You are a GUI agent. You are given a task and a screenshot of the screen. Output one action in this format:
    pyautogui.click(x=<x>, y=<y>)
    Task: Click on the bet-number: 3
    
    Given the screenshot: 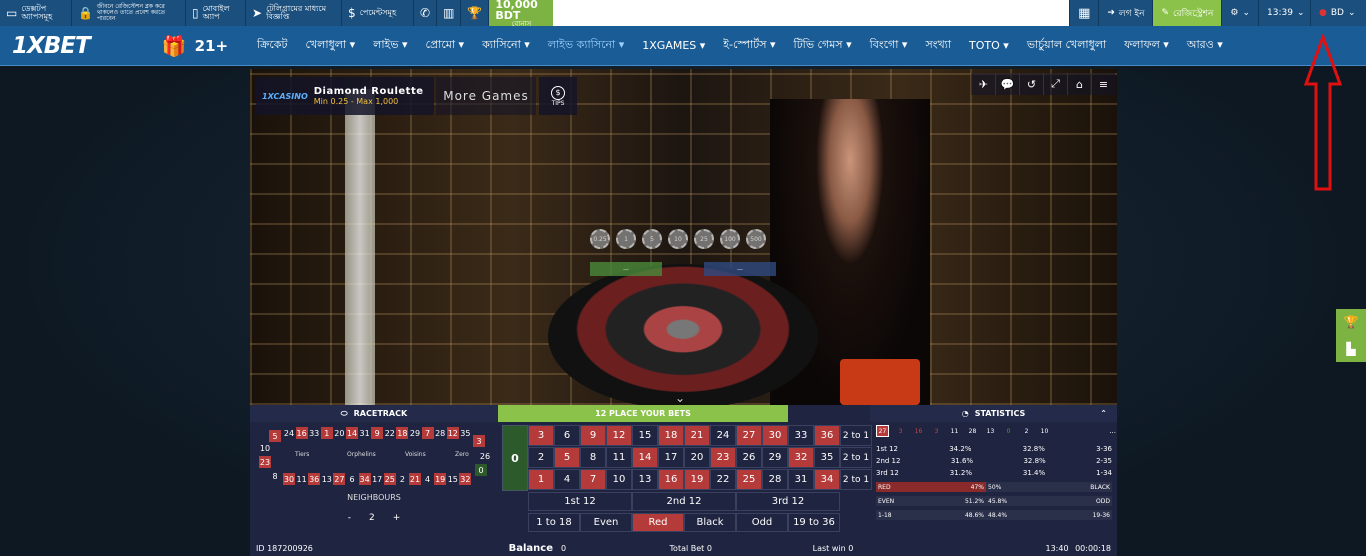 What is the action you would take?
    pyautogui.click(x=541, y=435)
    